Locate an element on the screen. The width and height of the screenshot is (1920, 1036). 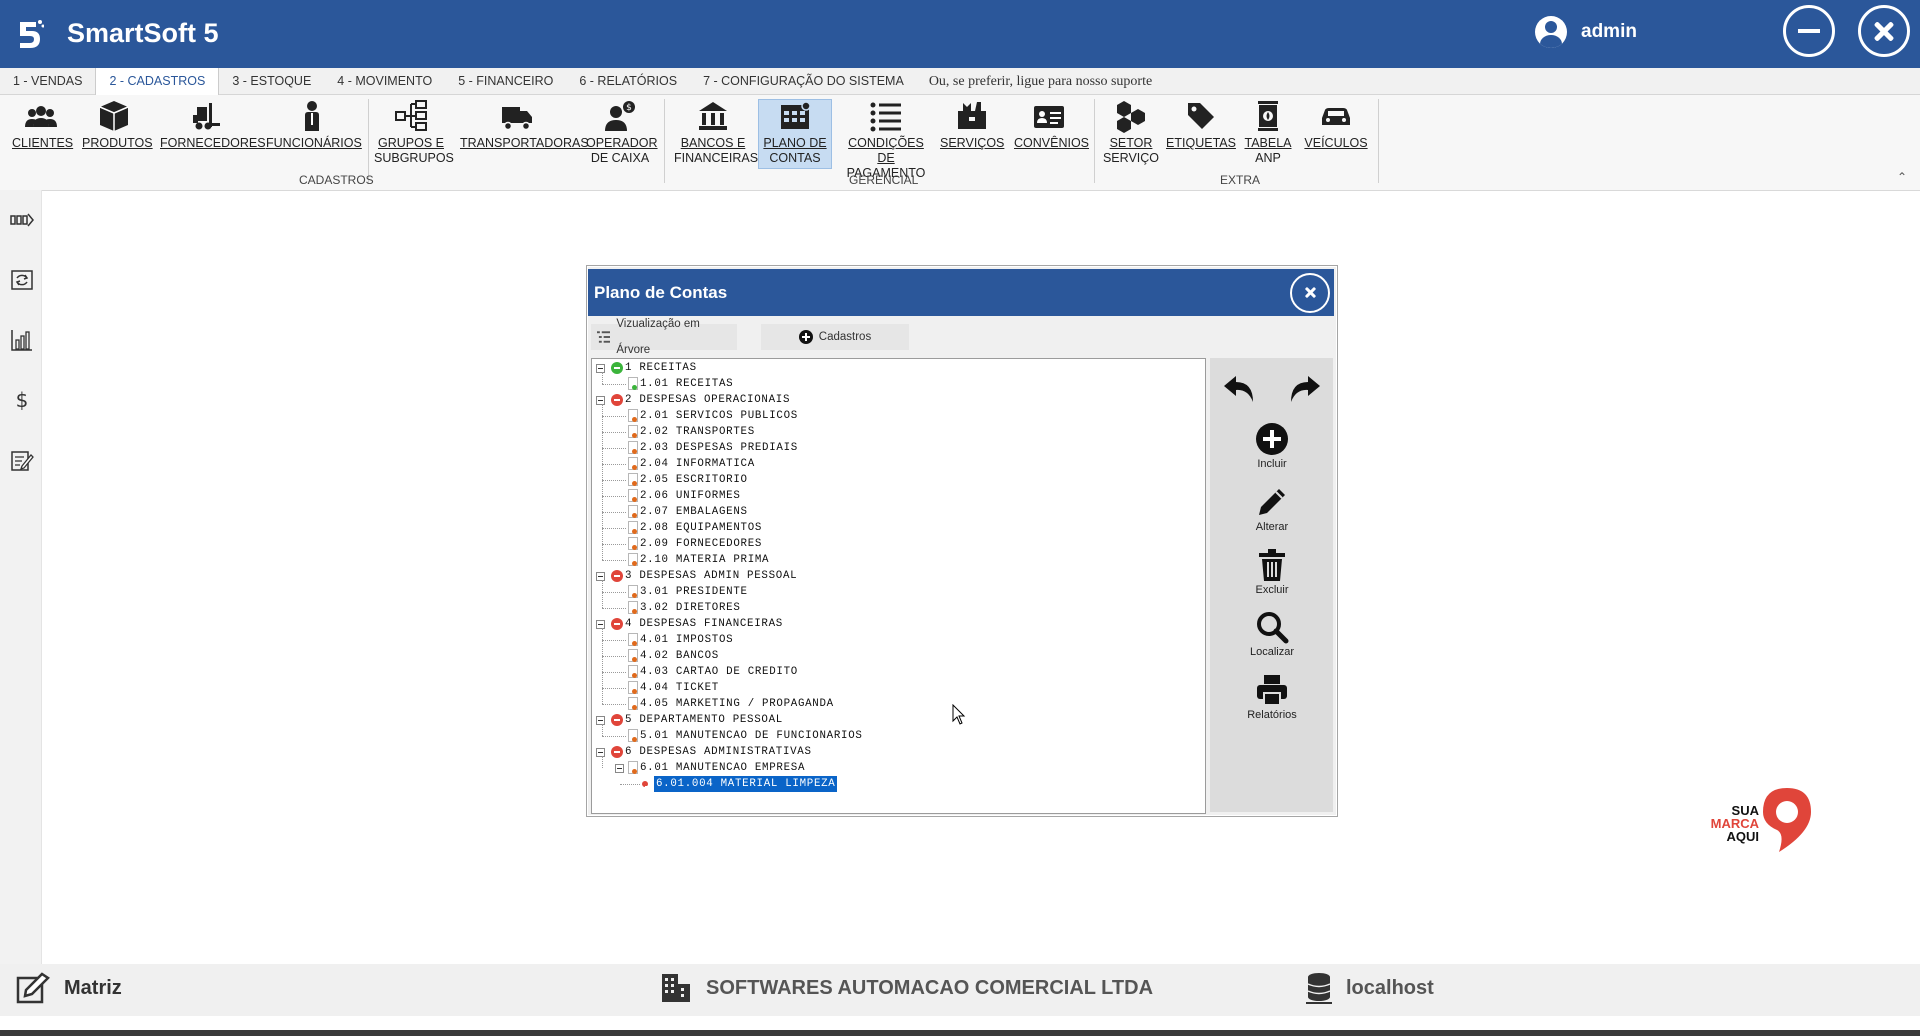
tree-leaf: 3.01 PRESIDENTE is located at coordinates (897, 592).